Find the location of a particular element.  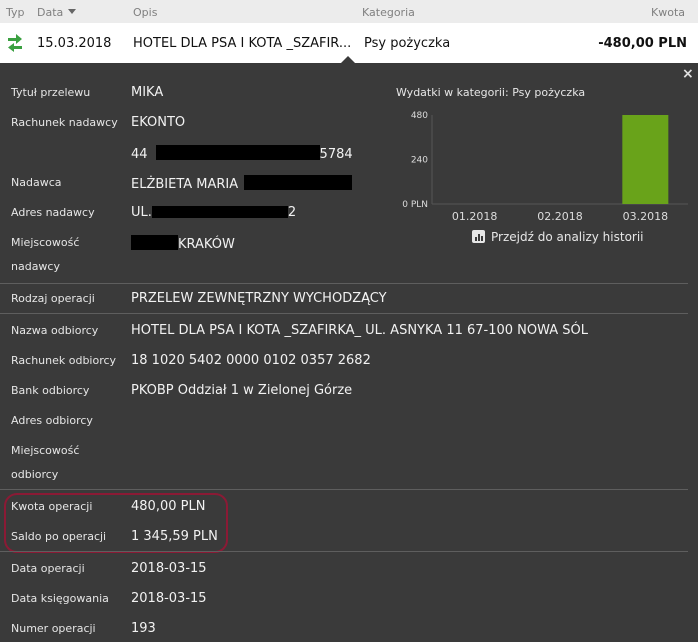

address-start: UL. is located at coordinates (141, 212).